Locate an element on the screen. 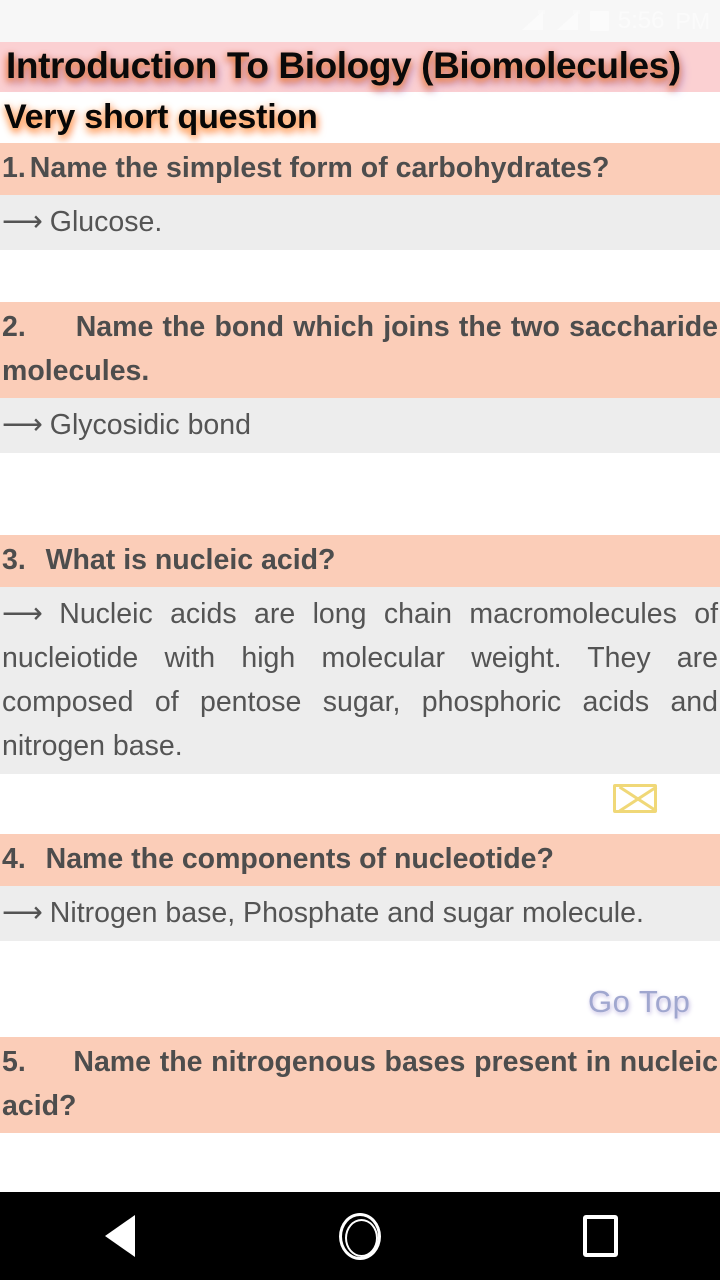 This screenshot has width=720, height=1280. section-title-wrap: Very short question is located at coordinates (360, 117).